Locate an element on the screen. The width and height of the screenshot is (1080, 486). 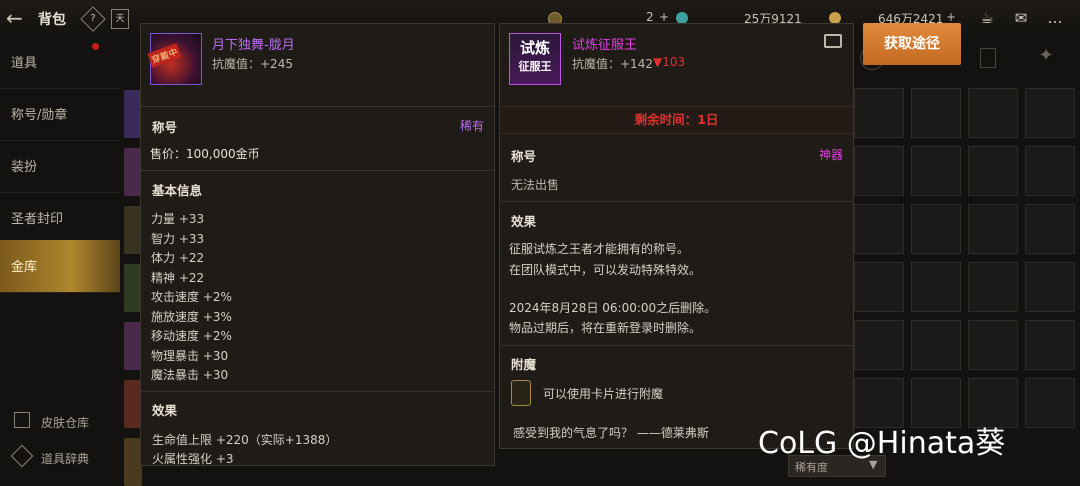
remaining-time: 剩余时间：1日 is located at coordinates (676, 119).